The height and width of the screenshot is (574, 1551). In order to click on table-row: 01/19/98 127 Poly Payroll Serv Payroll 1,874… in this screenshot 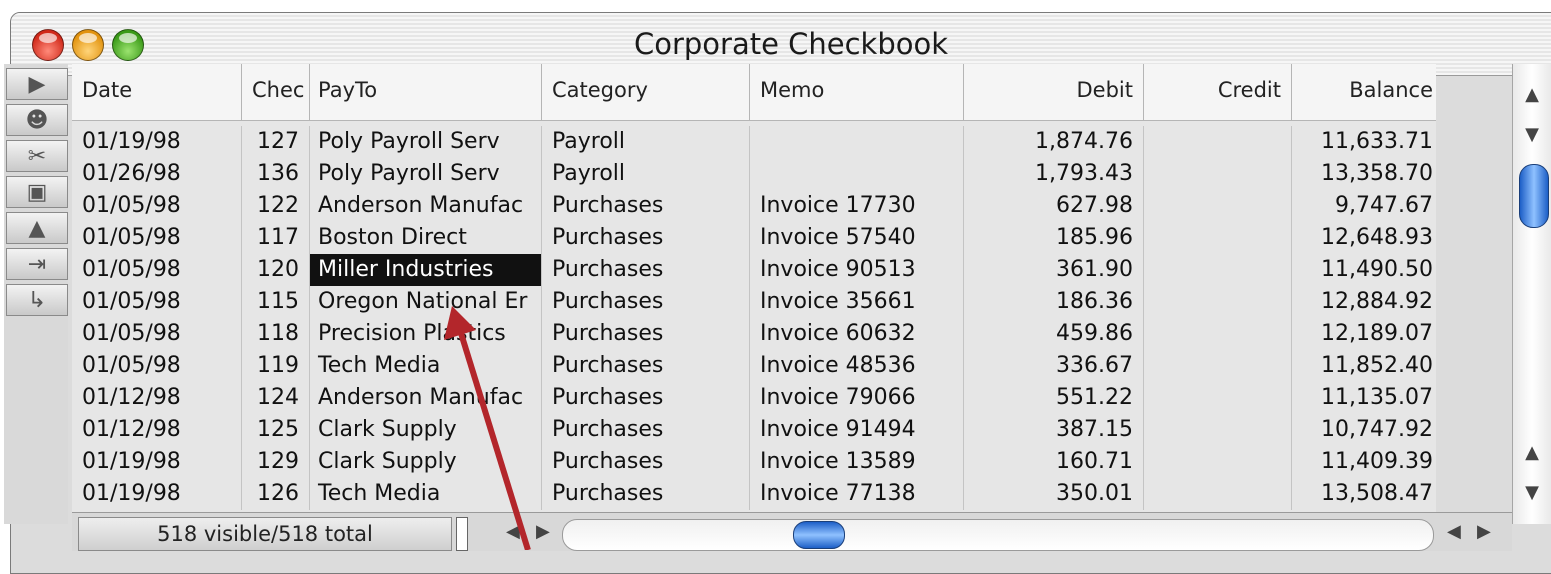, I will do `click(754, 142)`.